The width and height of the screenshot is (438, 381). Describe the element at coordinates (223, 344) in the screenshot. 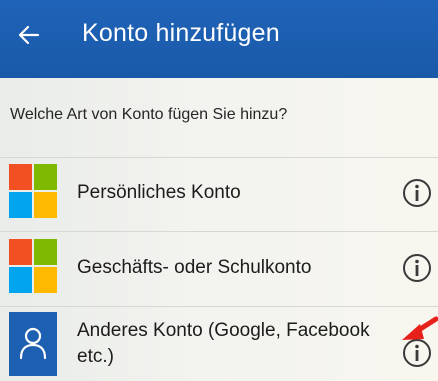

I see `account-option-label: Anderes Konto (Google, Facebook etc.)` at that location.